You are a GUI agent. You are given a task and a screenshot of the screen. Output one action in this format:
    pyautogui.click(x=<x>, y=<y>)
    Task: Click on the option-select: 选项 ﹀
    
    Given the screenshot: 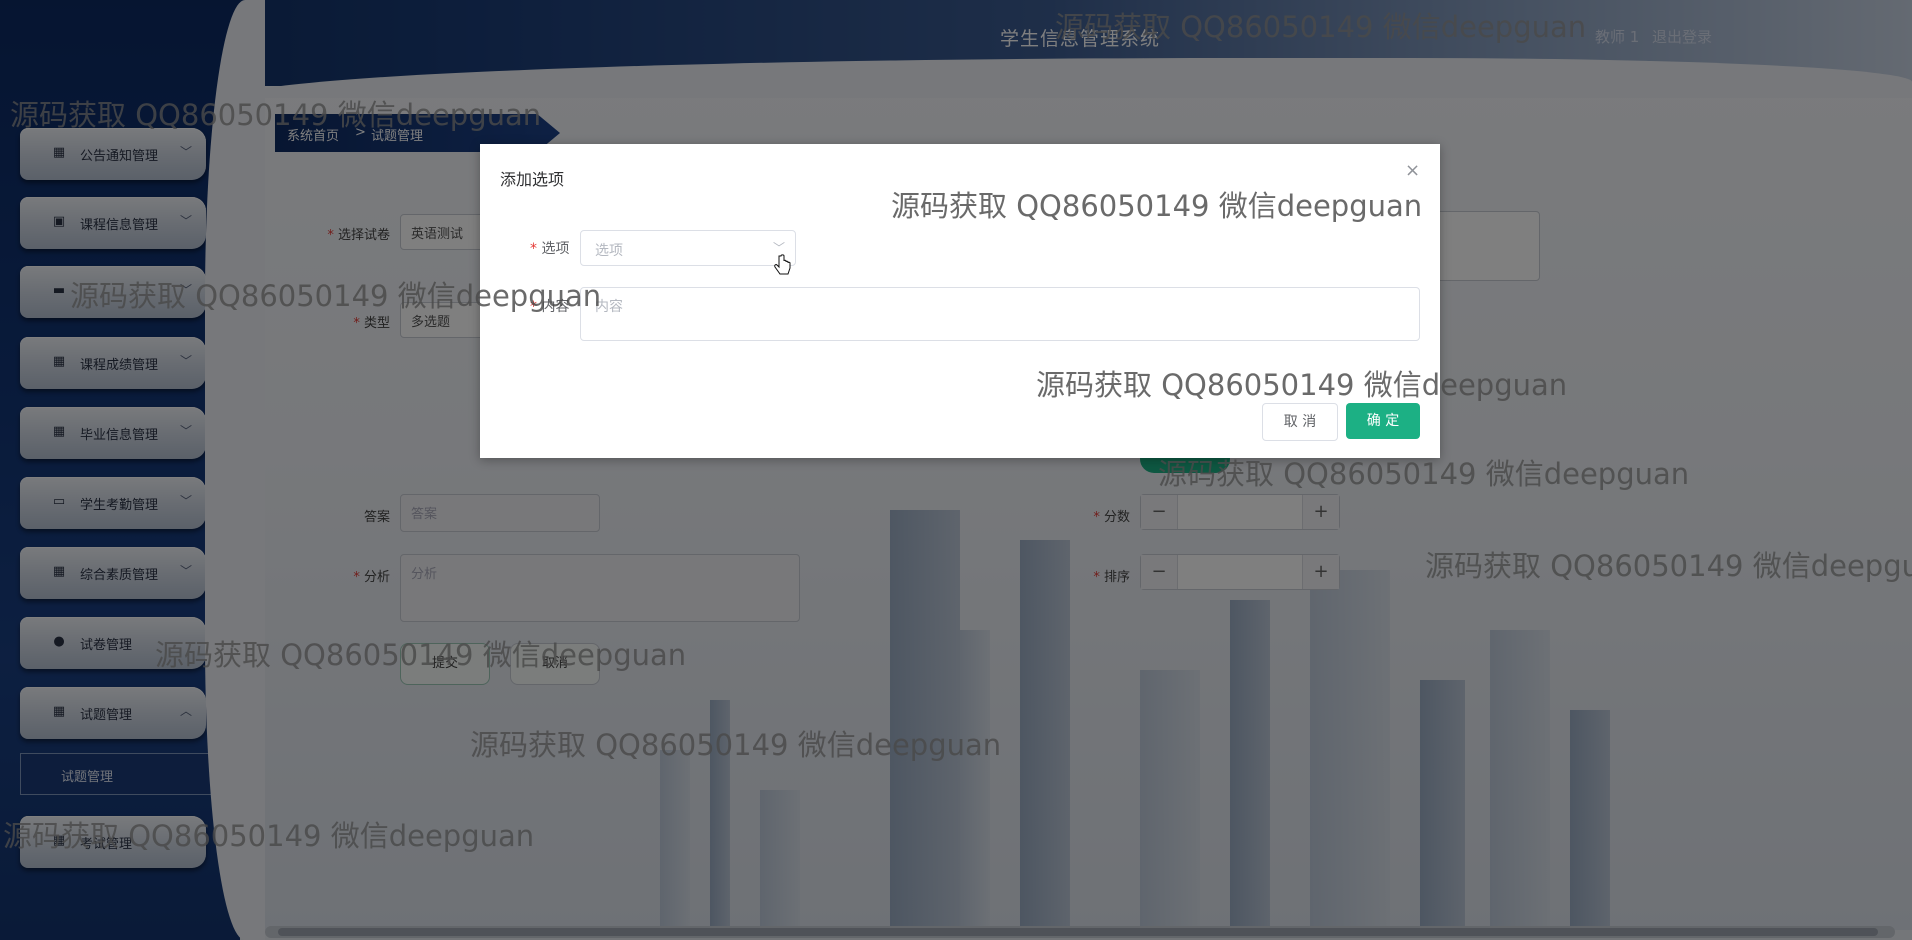 What is the action you would take?
    pyautogui.click(x=688, y=248)
    